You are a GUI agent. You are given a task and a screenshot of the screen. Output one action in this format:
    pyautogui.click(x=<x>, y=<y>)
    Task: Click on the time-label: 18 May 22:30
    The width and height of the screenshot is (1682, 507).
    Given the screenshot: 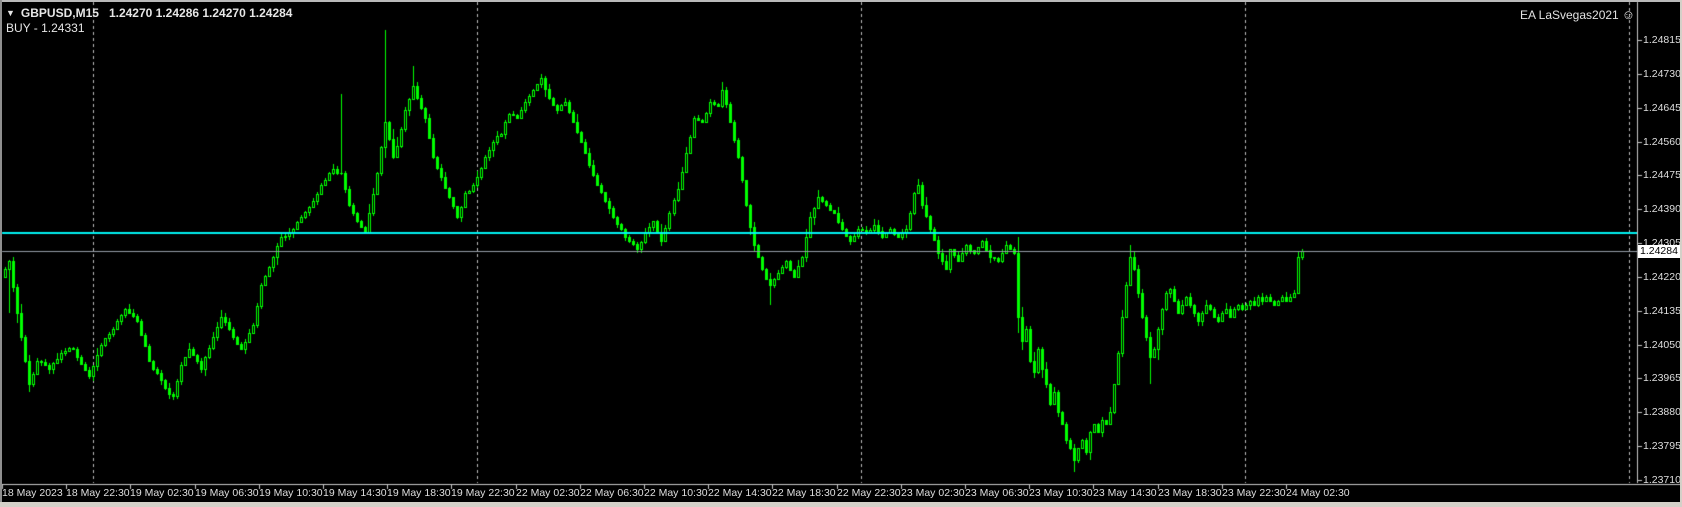 What is the action you would take?
    pyautogui.click(x=98, y=493)
    